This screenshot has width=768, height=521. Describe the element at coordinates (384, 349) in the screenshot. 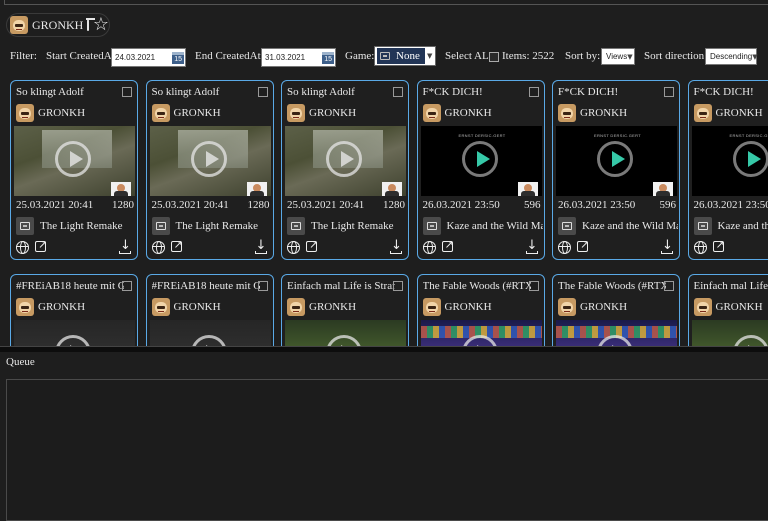

I see `panel-divider` at that location.